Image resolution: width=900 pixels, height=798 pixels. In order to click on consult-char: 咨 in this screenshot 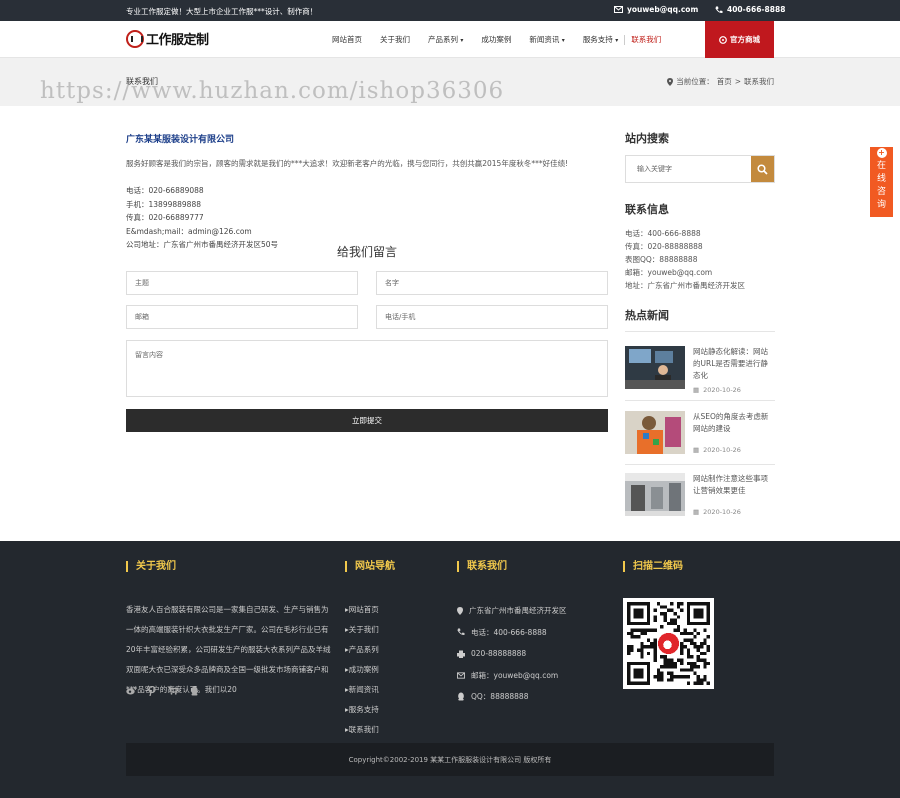, I will do `click(881, 192)`.